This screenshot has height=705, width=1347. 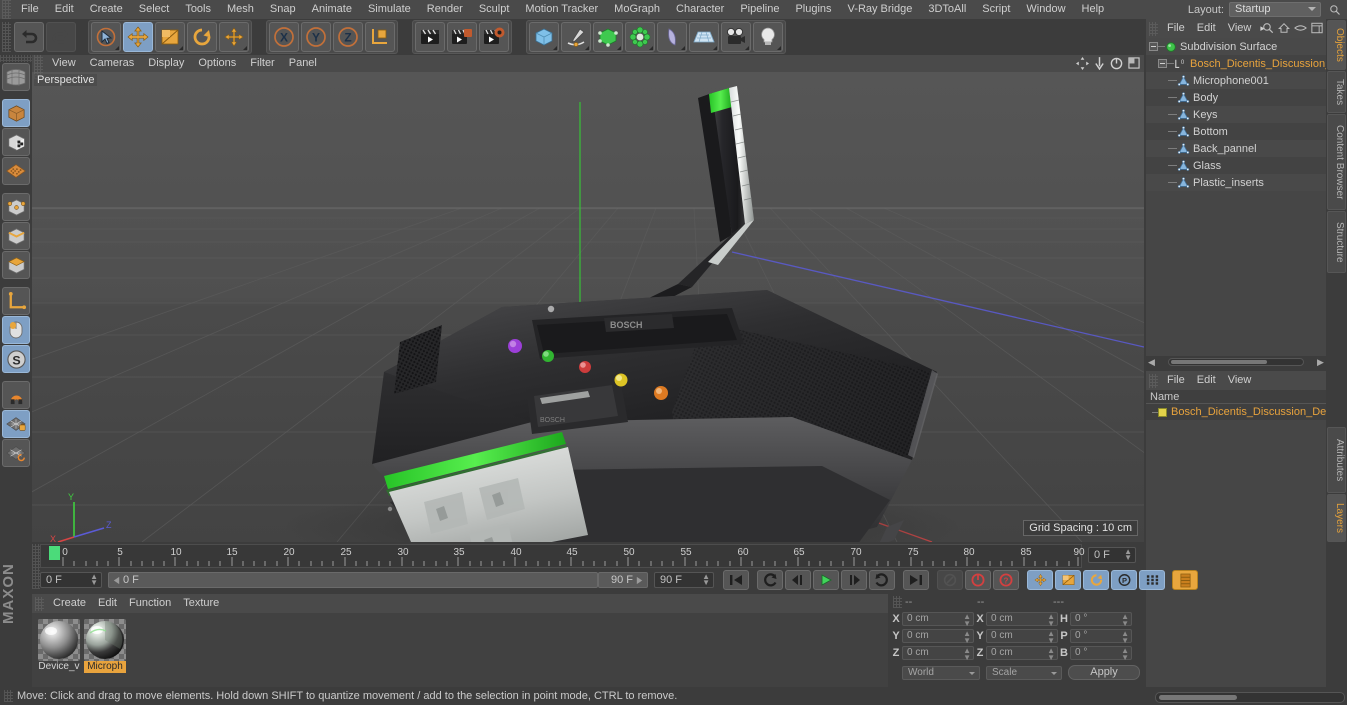 What do you see at coordinates (700, 9) in the screenshot?
I see `menu-item-character: Character` at bounding box center [700, 9].